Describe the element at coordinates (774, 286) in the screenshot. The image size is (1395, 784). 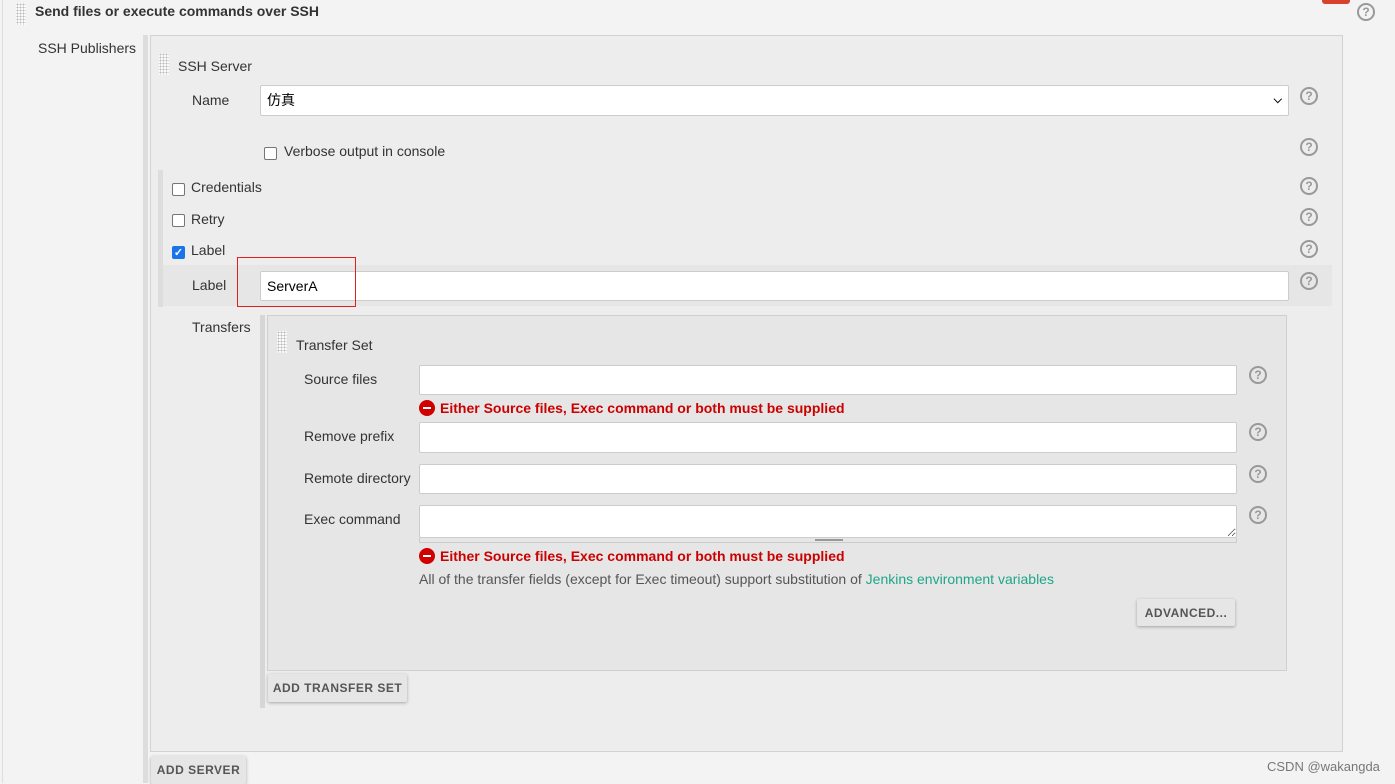
I see `label-input` at that location.